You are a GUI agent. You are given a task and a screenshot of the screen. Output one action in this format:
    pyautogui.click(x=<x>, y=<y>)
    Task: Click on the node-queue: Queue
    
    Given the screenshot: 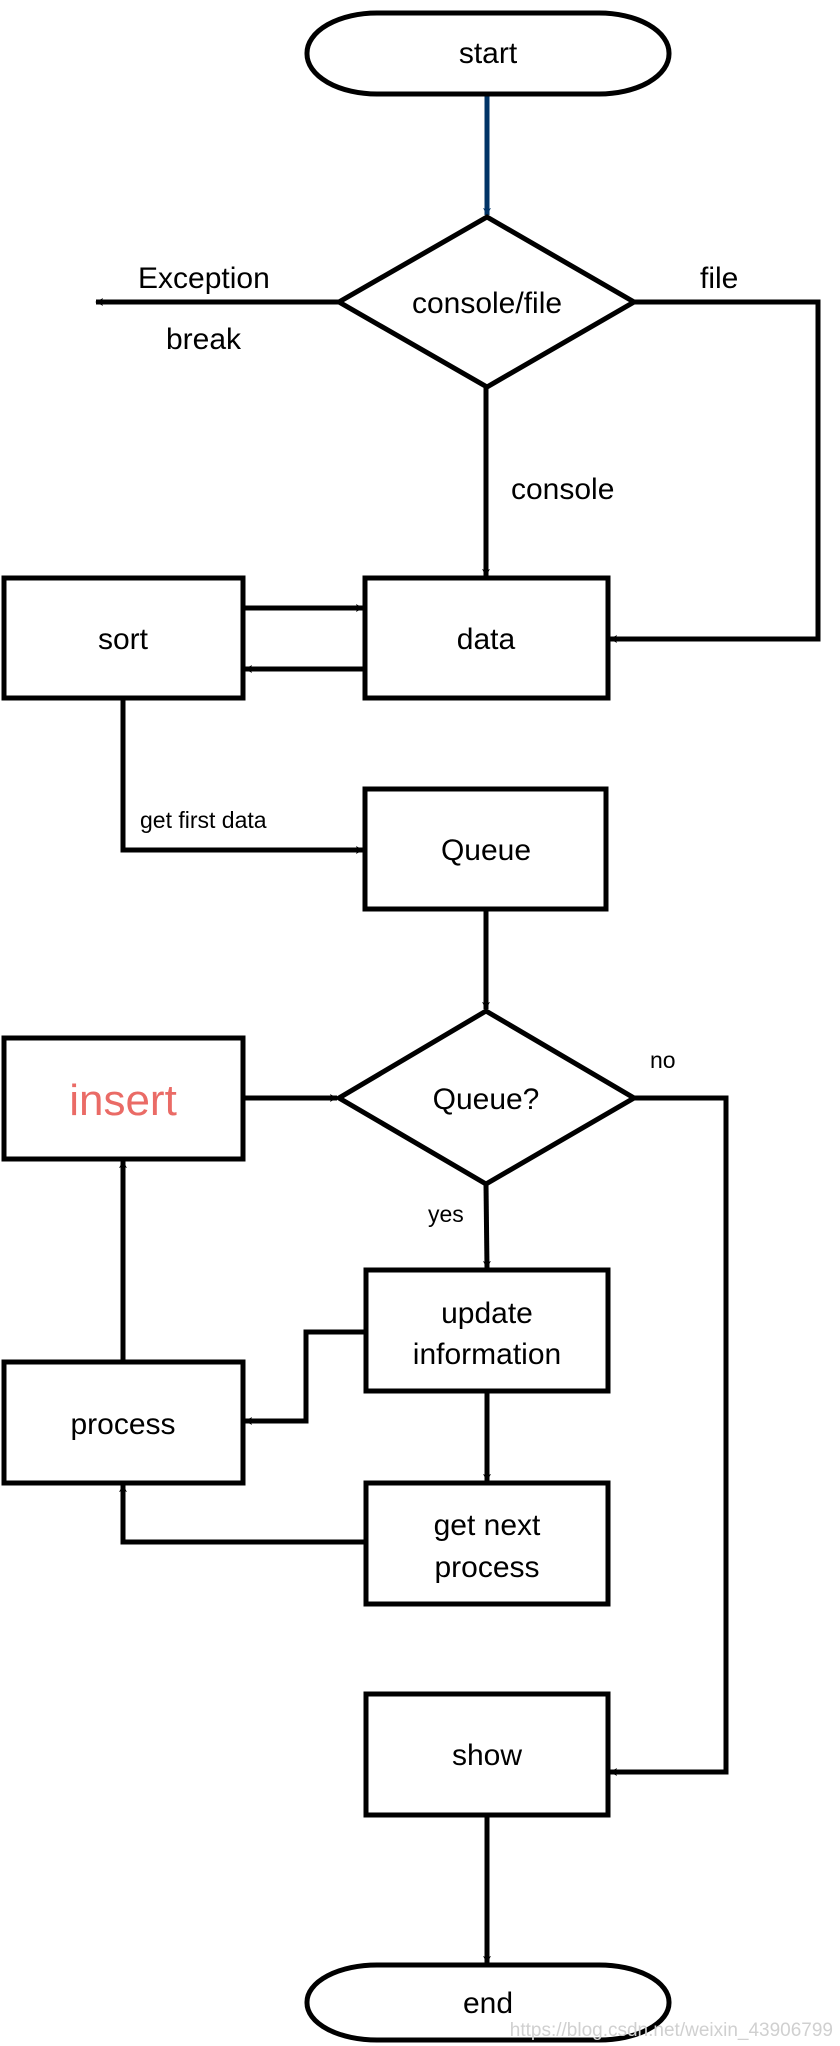 What is the action you would take?
    pyautogui.click(x=485, y=849)
    